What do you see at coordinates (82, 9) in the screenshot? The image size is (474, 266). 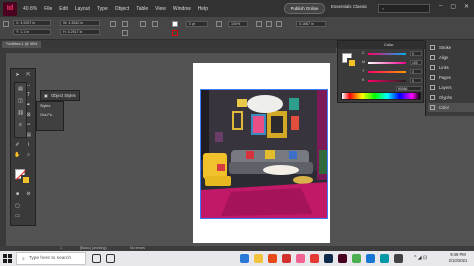 I see `menu-layout: Layout` at bounding box center [82, 9].